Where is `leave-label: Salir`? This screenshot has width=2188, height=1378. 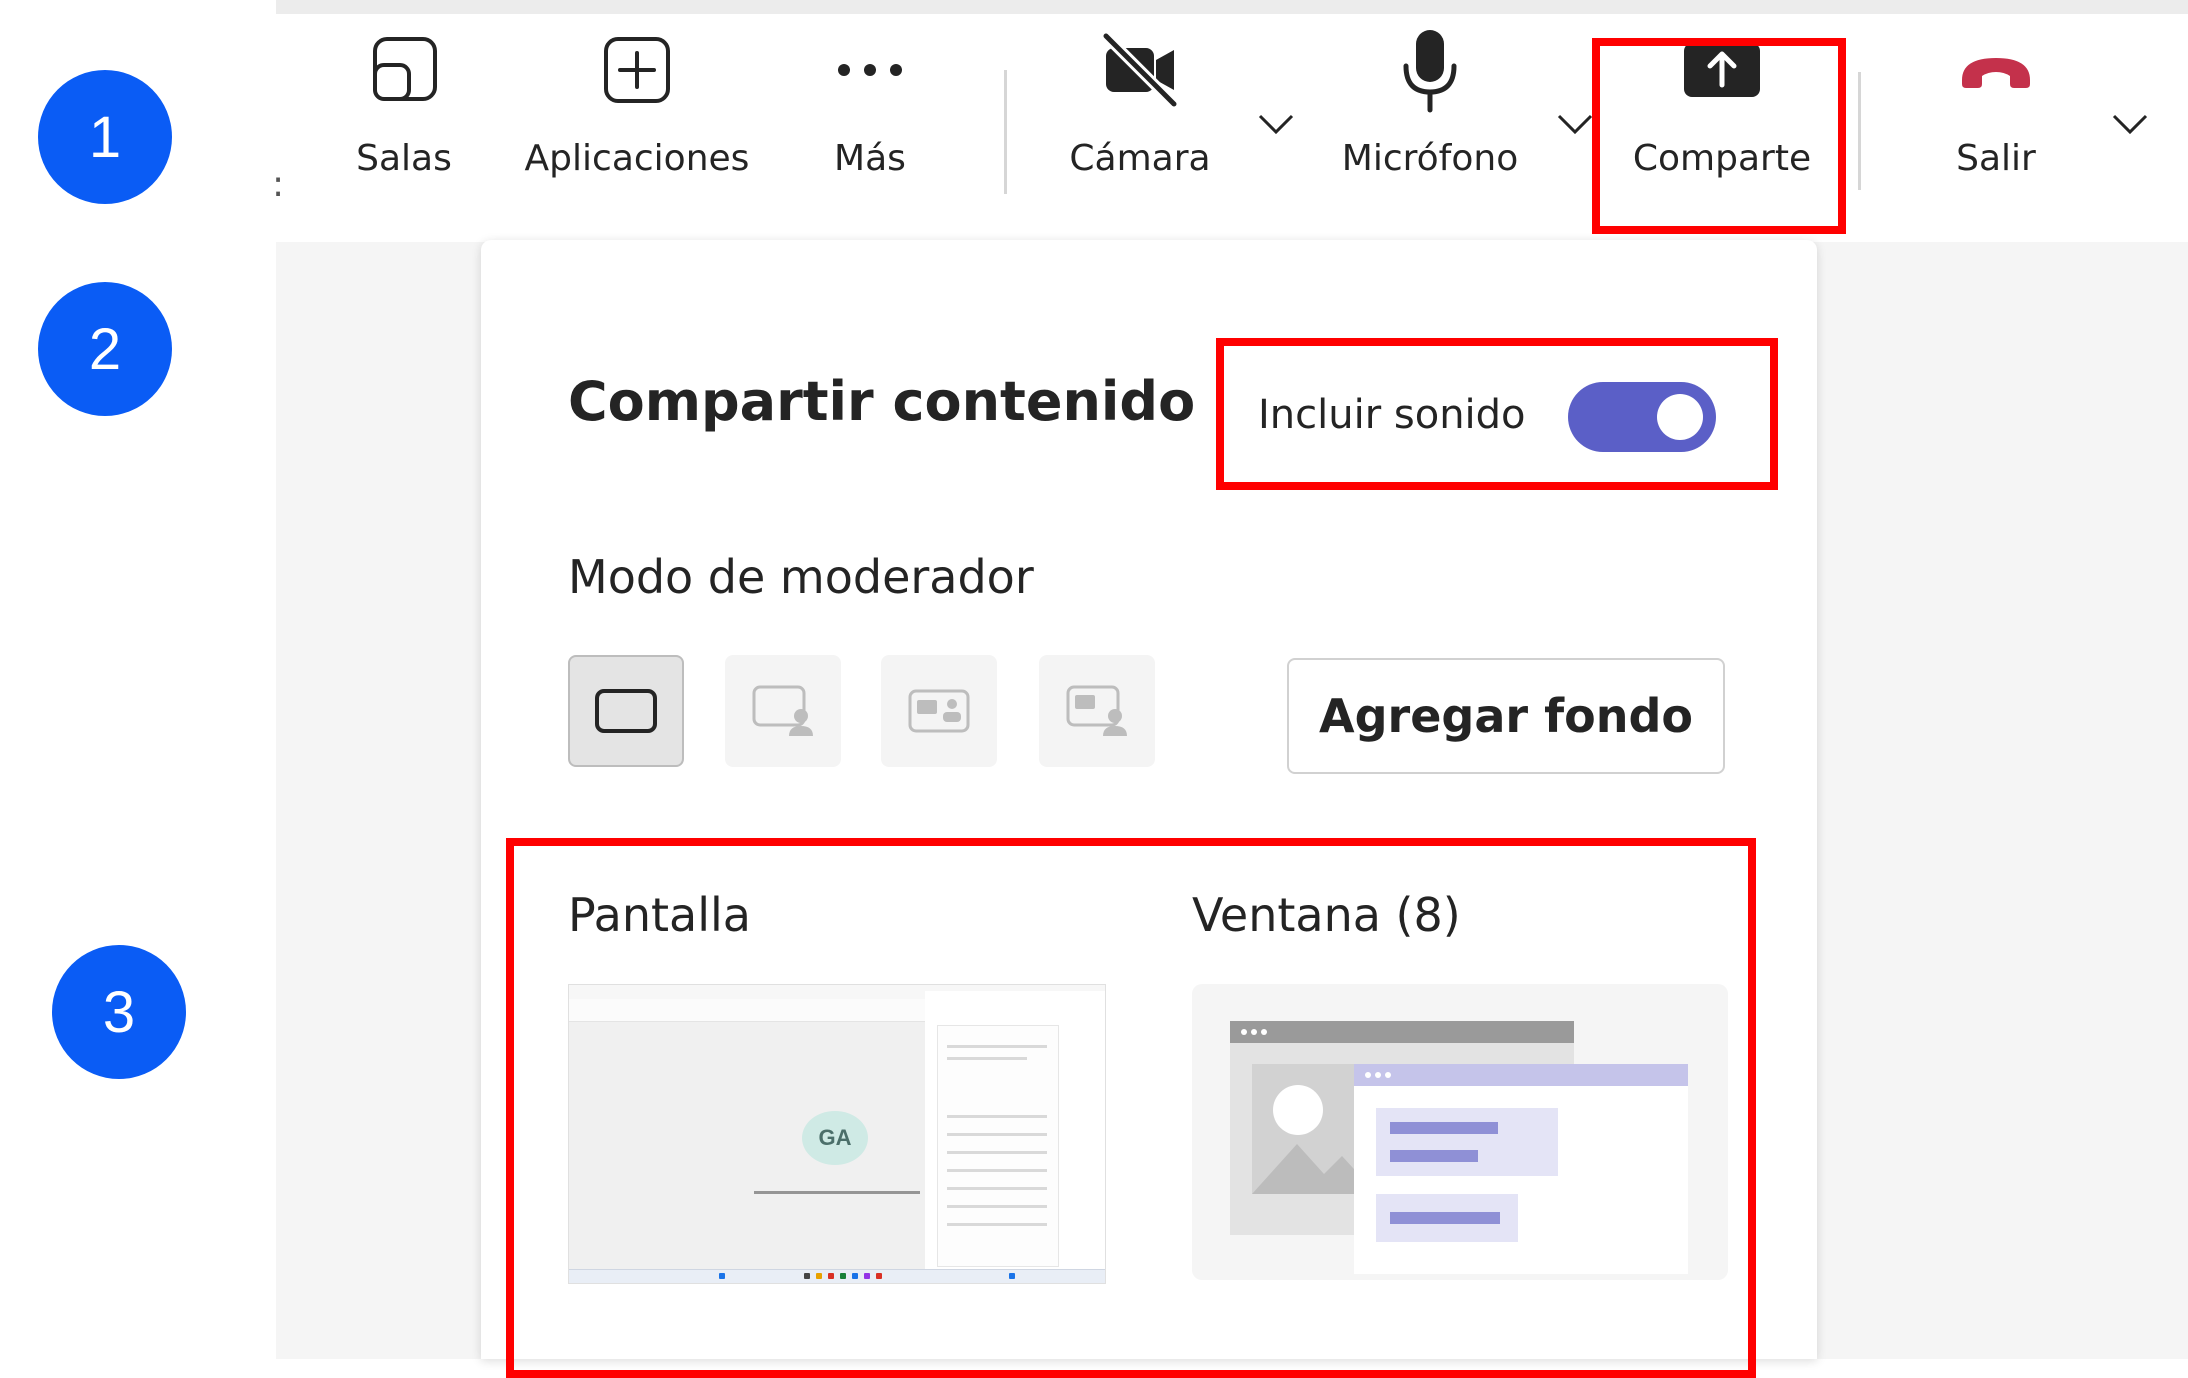 leave-label: Salir is located at coordinates (1996, 158).